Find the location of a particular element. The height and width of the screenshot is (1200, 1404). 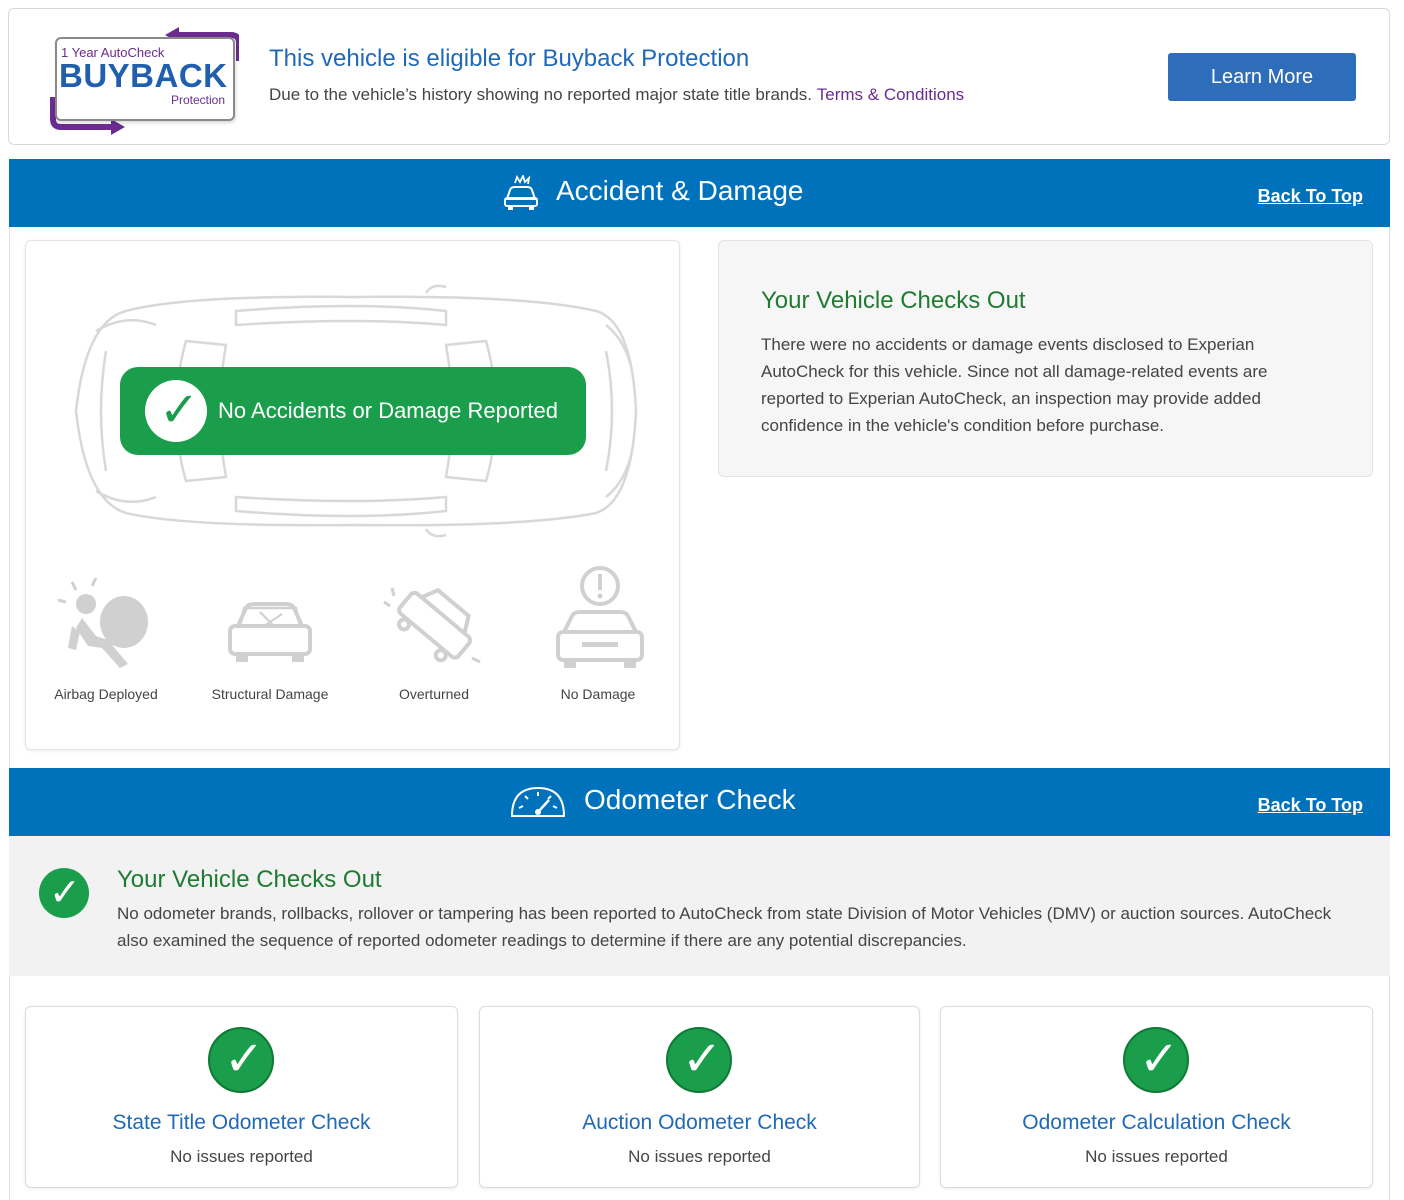

airbag-deployed-item: Airbag Deployed is located at coordinates (106, 634).